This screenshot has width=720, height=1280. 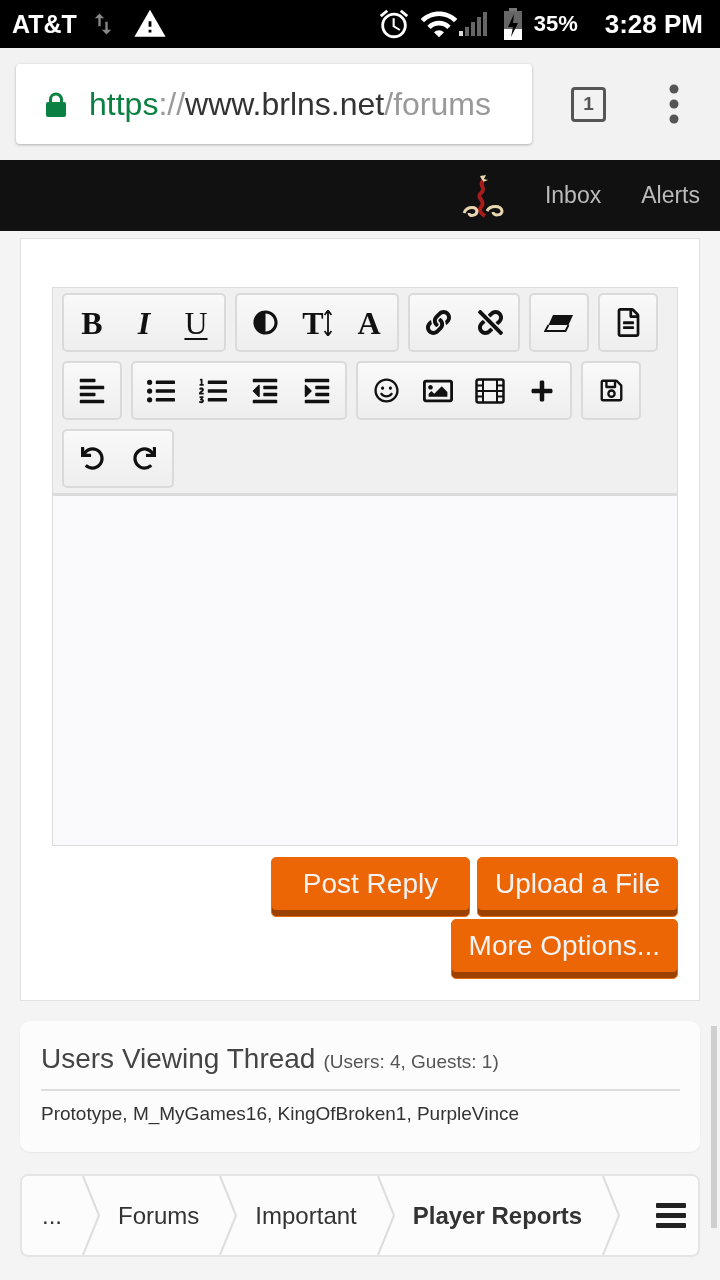 I want to click on link-icon, so click(x=438, y=322).